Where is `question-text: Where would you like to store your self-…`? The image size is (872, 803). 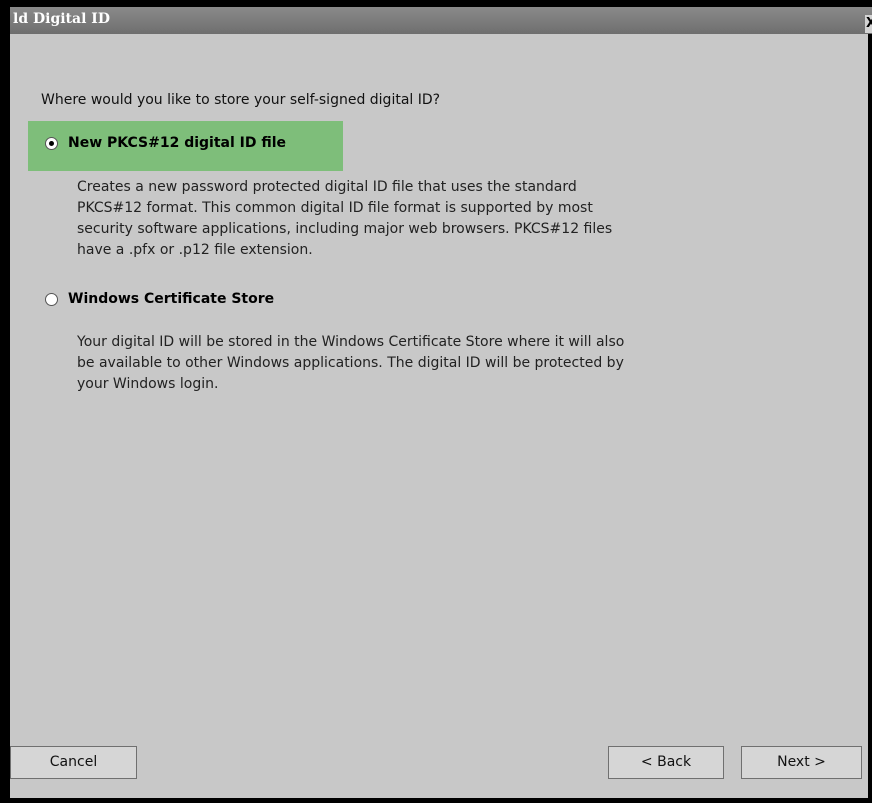
question-text: Where would you like to store your self-… is located at coordinates (241, 100).